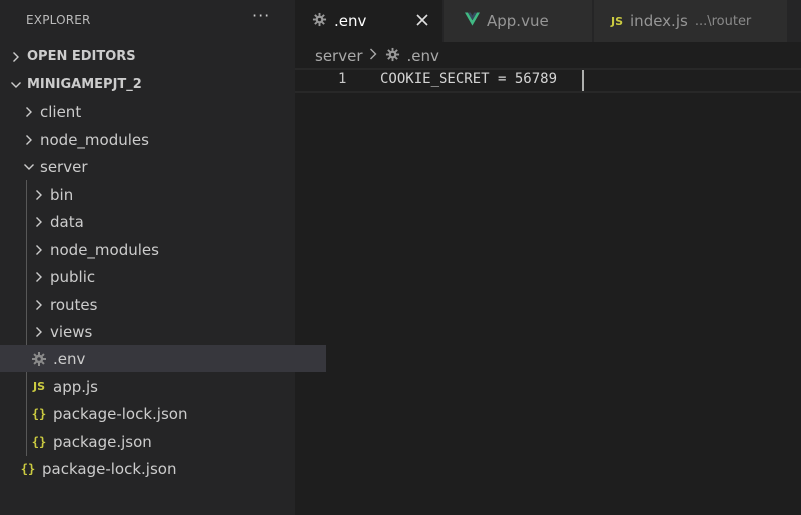 The image size is (801, 515). Describe the element at coordinates (163, 221) in the screenshot. I see `tree-folder-data: data` at that location.